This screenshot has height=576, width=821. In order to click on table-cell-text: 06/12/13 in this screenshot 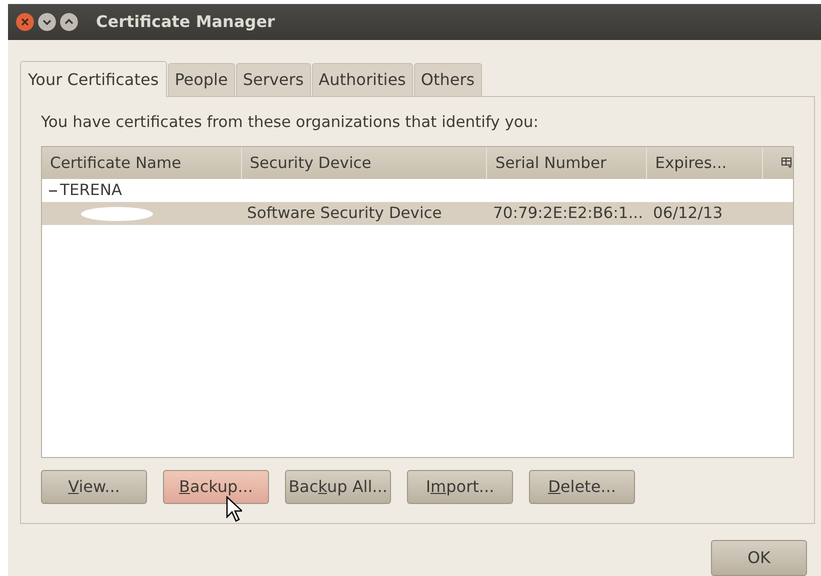, I will do `click(688, 213)`.